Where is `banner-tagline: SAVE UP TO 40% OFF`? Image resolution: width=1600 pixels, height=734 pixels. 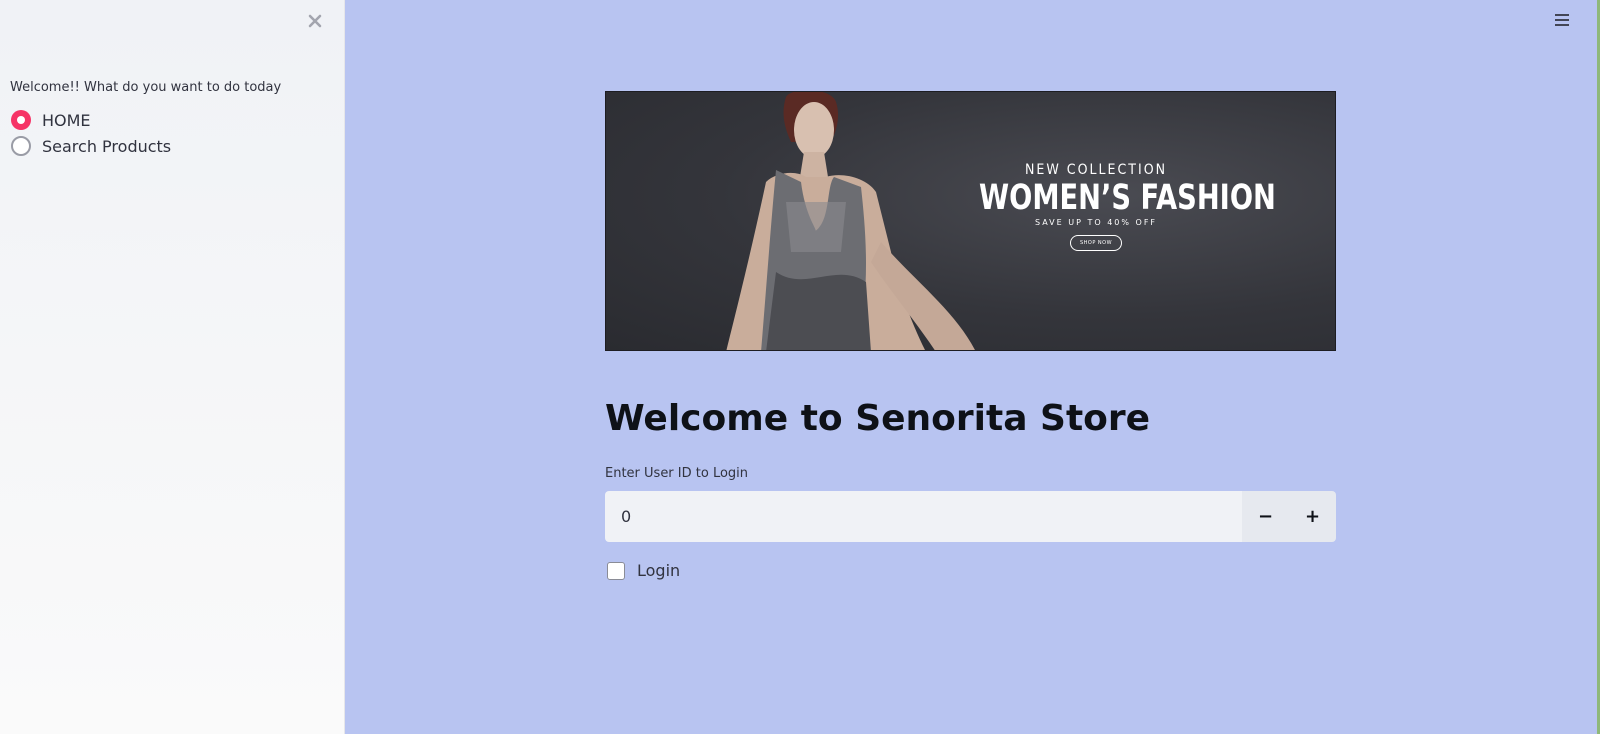 banner-tagline: SAVE UP TO 40% OFF is located at coordinates (1096, 222).